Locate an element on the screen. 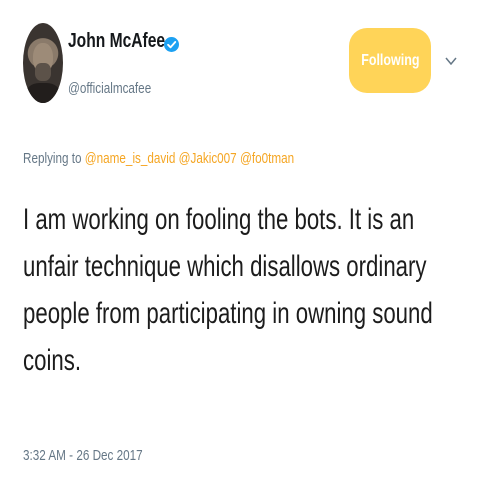 This screenshot has height=480, width=480. tweet-text-line: coins. is located at coordinates (52, 360).